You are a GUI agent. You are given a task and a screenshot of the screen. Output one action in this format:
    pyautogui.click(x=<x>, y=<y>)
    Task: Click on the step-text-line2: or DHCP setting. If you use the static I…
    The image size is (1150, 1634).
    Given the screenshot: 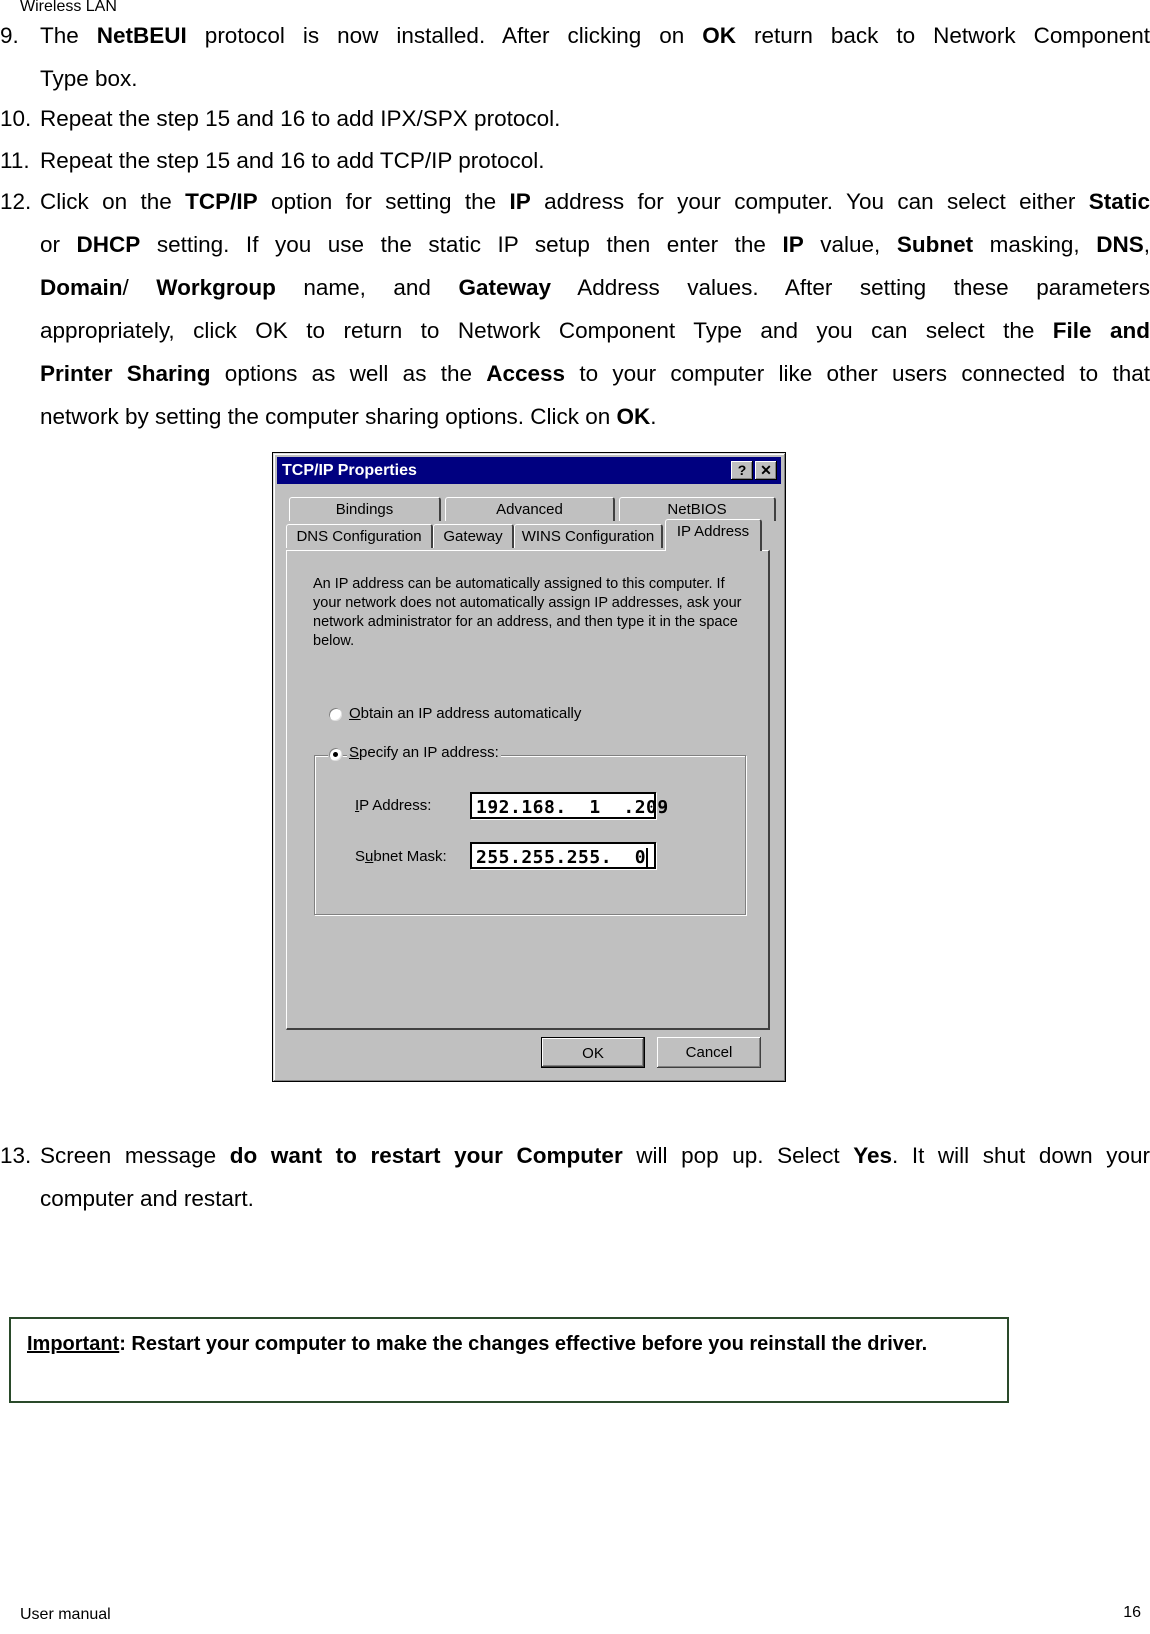 What is the action you would take?
    pyautogui.click(x=595, y=244)
    